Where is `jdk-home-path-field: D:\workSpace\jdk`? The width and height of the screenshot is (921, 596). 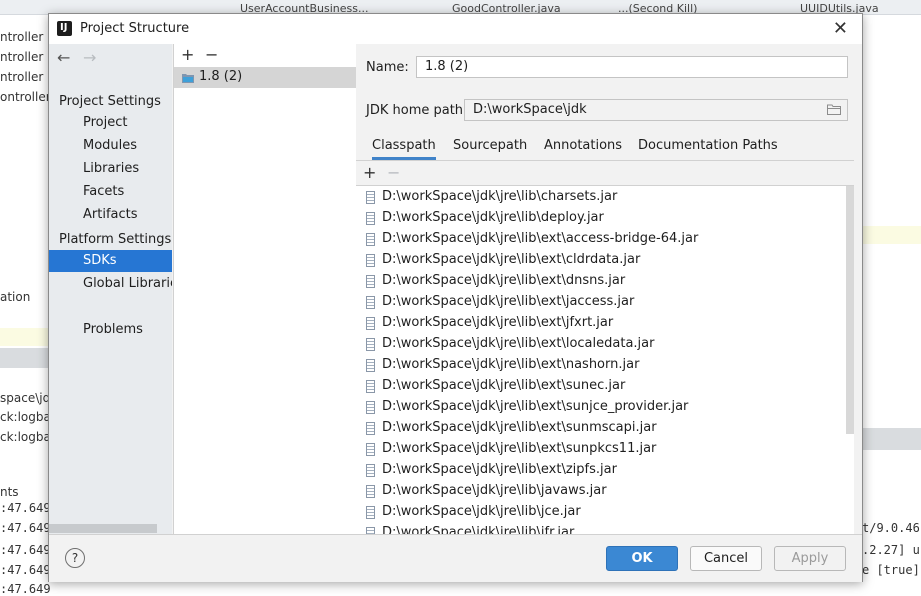
jdk-home-path-field: D:\workSpace\jdk is located at coordinates (656, 110).